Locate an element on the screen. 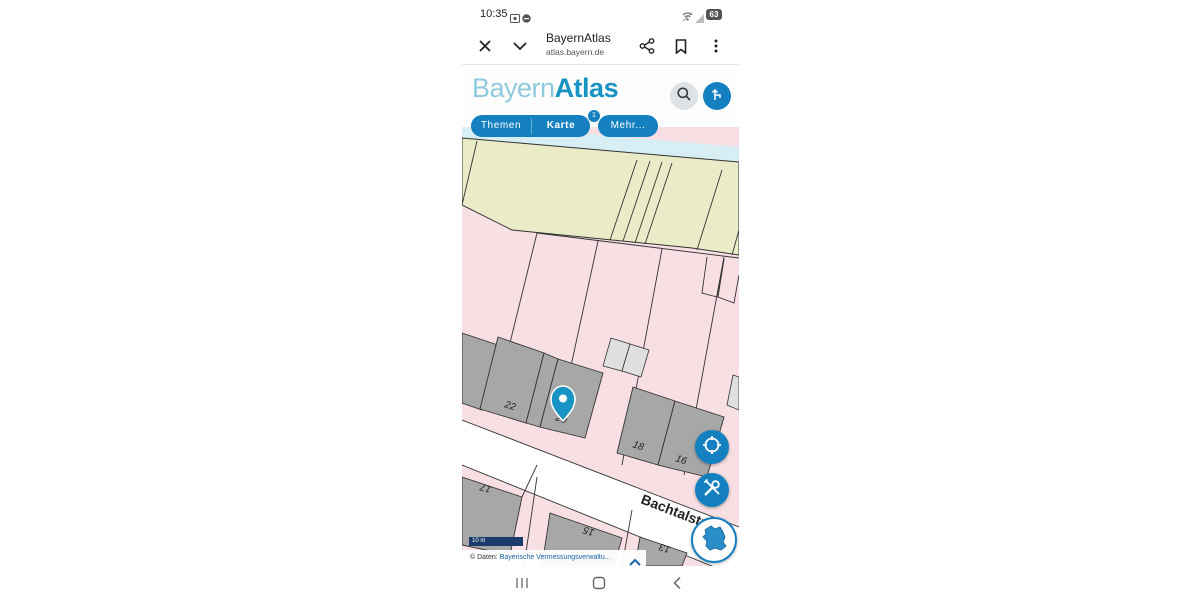  recent-apps-icon is located at coordinates (522, 583).